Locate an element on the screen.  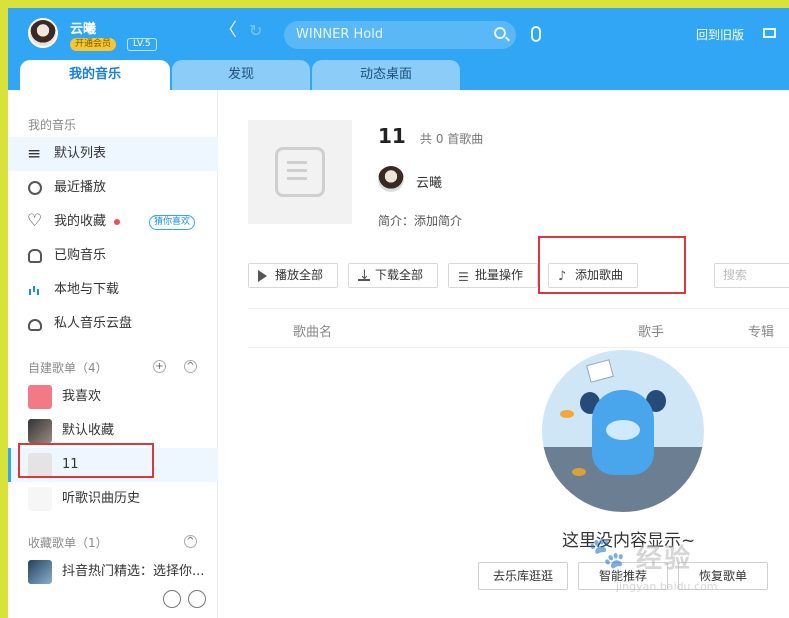
empty-state-illustration is located at coordinates (623, 431).